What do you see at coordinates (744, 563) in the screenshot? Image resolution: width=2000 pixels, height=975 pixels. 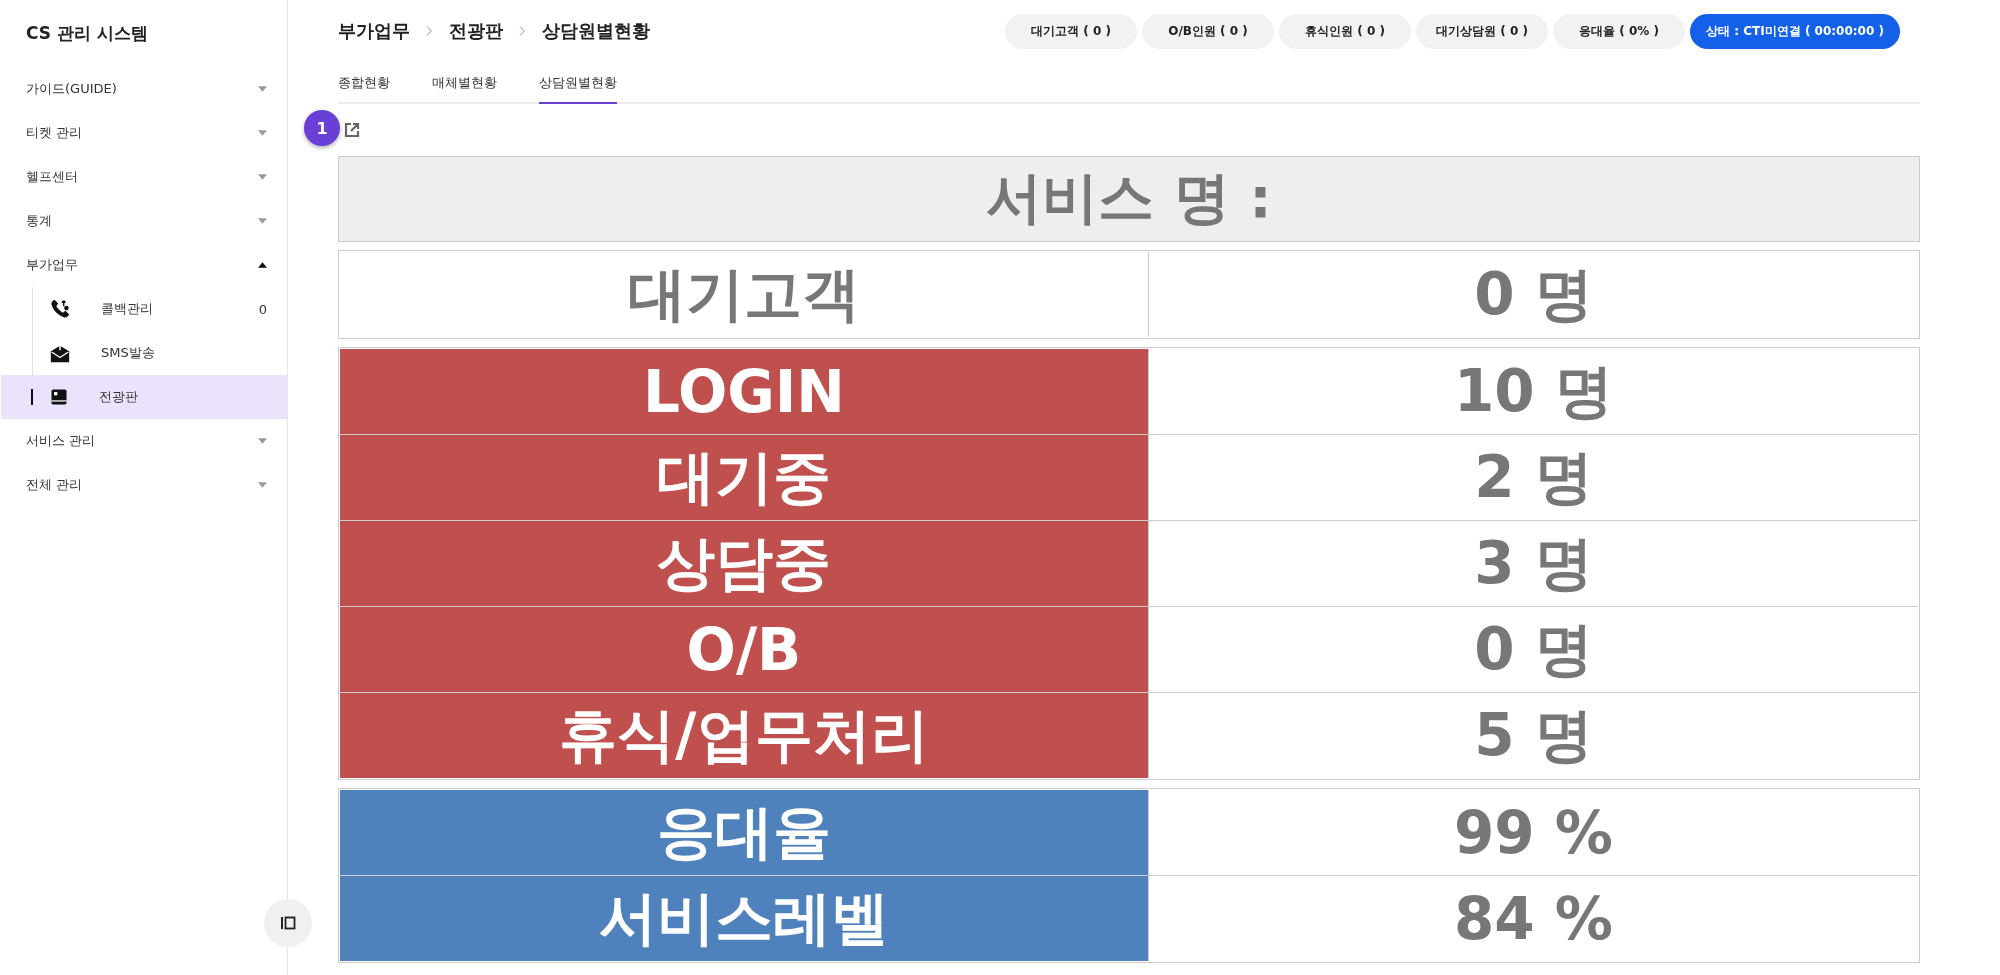 I see `metric-label: 상담중` at bounding box center [744, 563].